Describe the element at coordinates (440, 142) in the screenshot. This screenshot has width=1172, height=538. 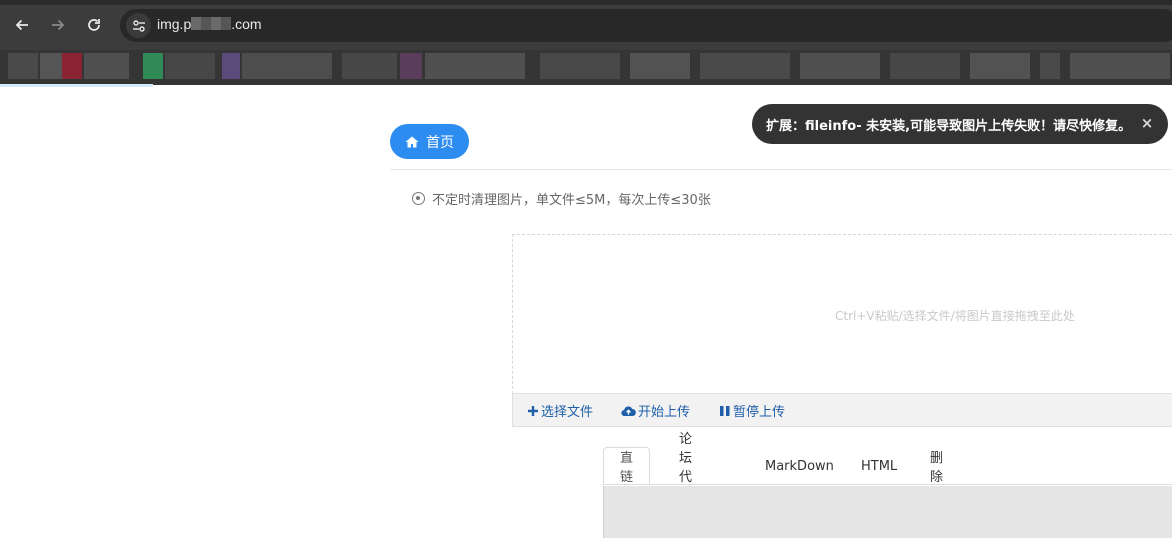
I see `home-label: 首页` at that location.